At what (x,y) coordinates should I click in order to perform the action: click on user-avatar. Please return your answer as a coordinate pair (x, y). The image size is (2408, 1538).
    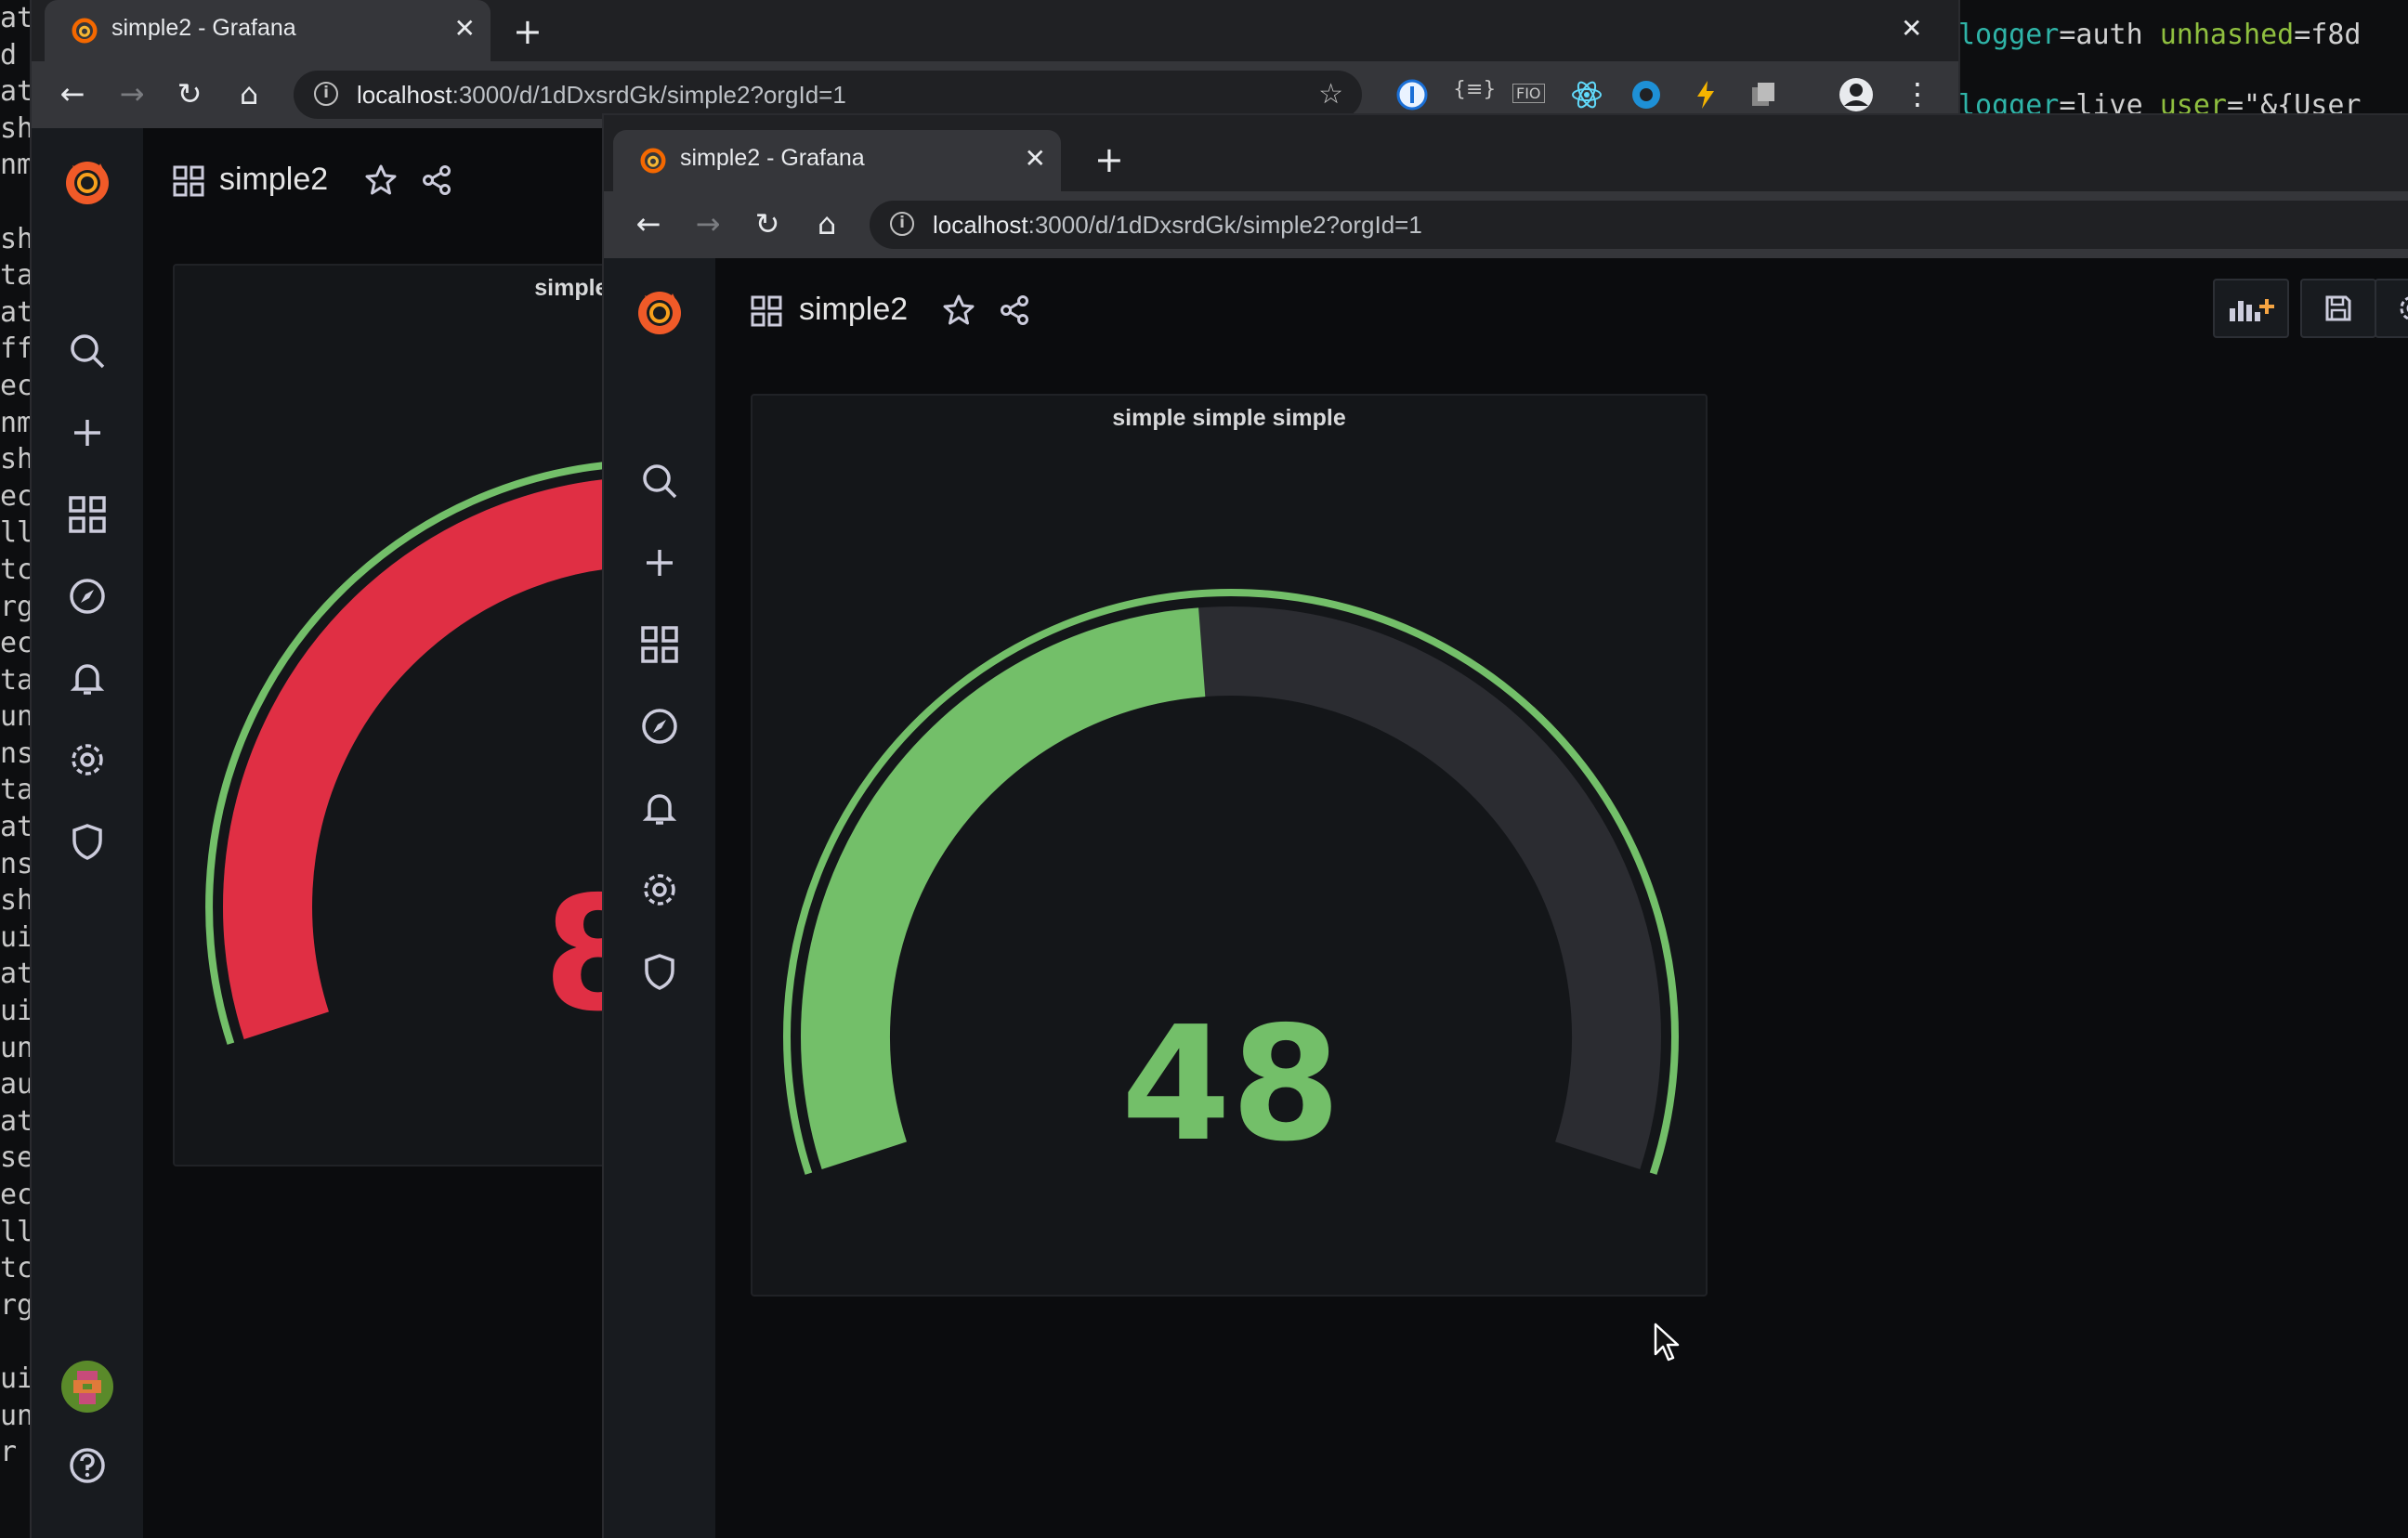
    Looking at the image, I should click on (87, 1386).